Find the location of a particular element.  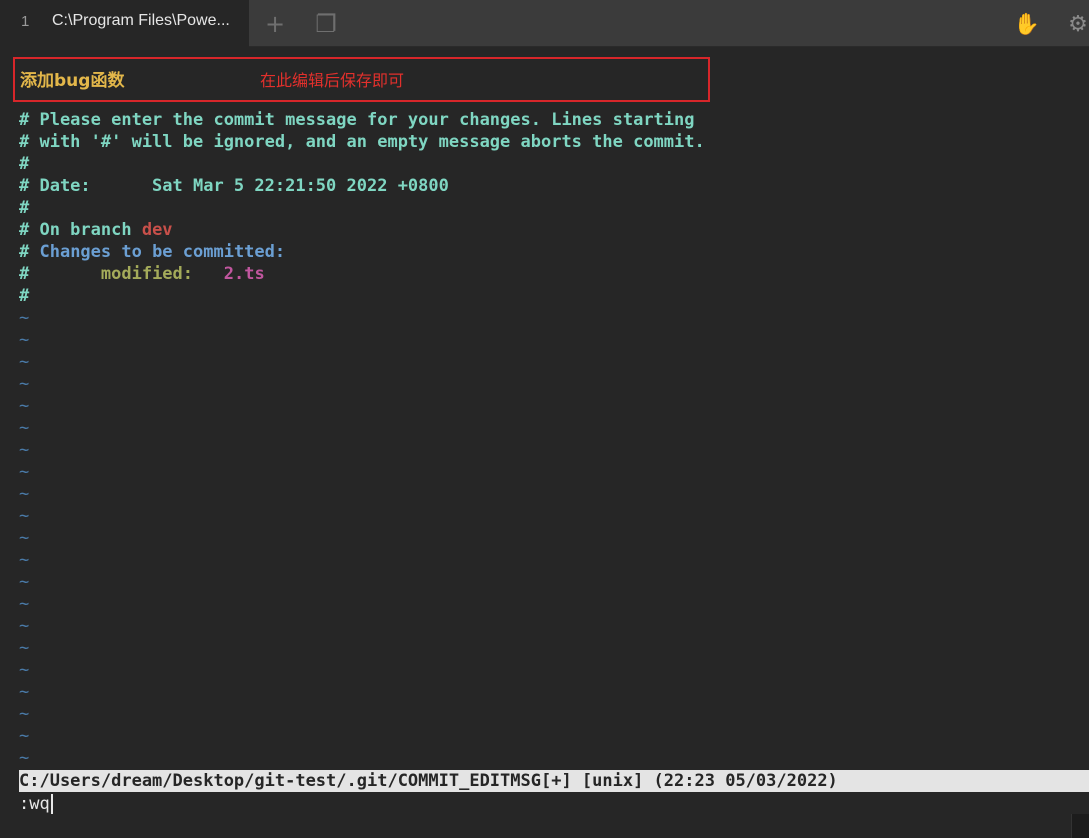

settings-gear-icon: ⚙ is located at coordinates (1076, 24).